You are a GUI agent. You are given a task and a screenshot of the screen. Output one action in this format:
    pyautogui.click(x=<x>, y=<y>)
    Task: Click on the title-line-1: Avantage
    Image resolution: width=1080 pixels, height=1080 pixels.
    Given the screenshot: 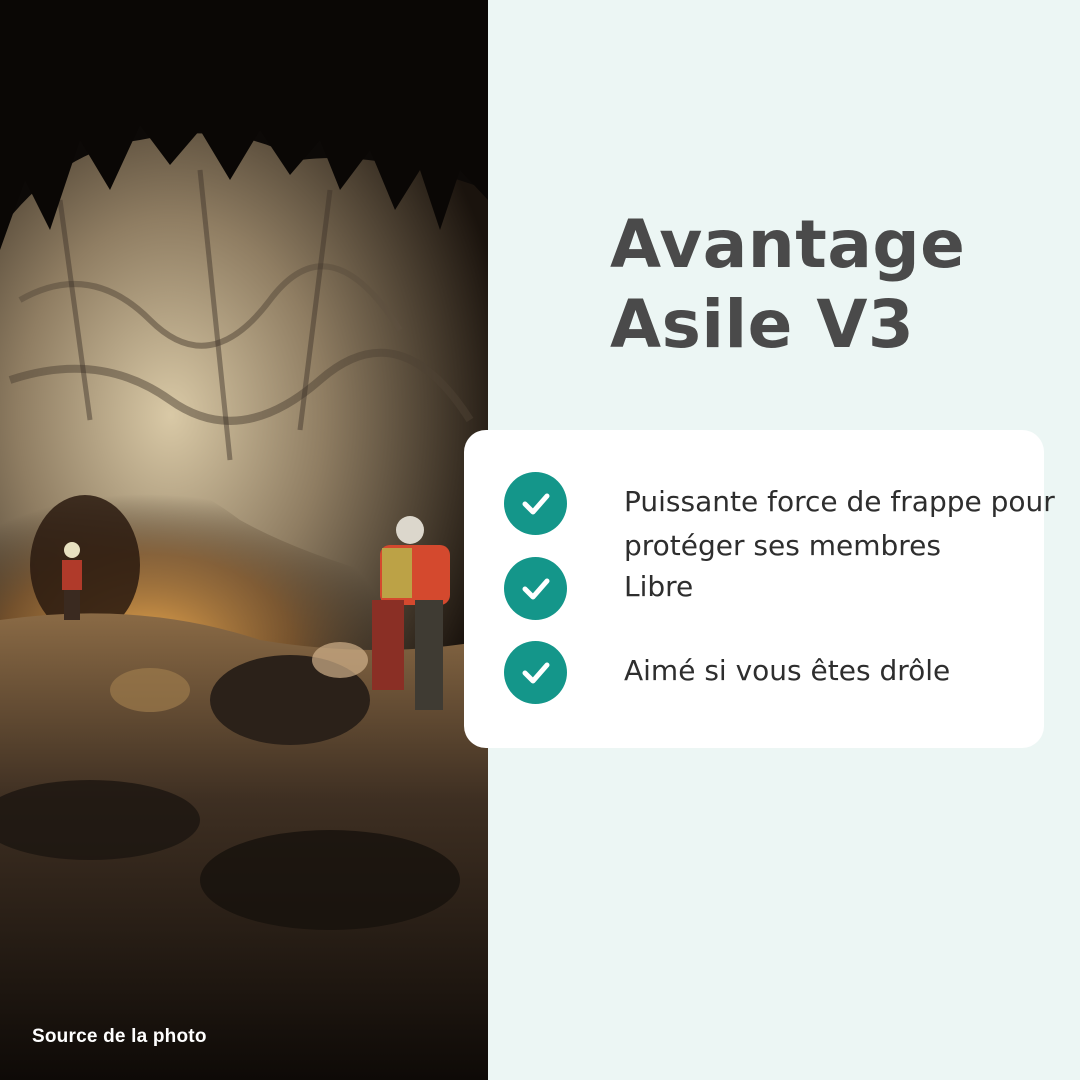 What is the action you would take?
    pyautogui.click(x=788, y=244)
    